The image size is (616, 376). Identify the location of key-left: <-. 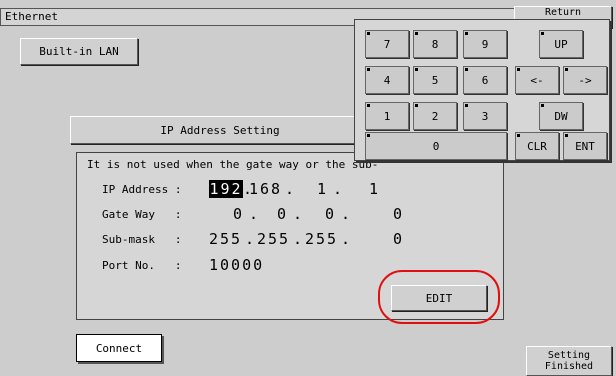
(537, 80).